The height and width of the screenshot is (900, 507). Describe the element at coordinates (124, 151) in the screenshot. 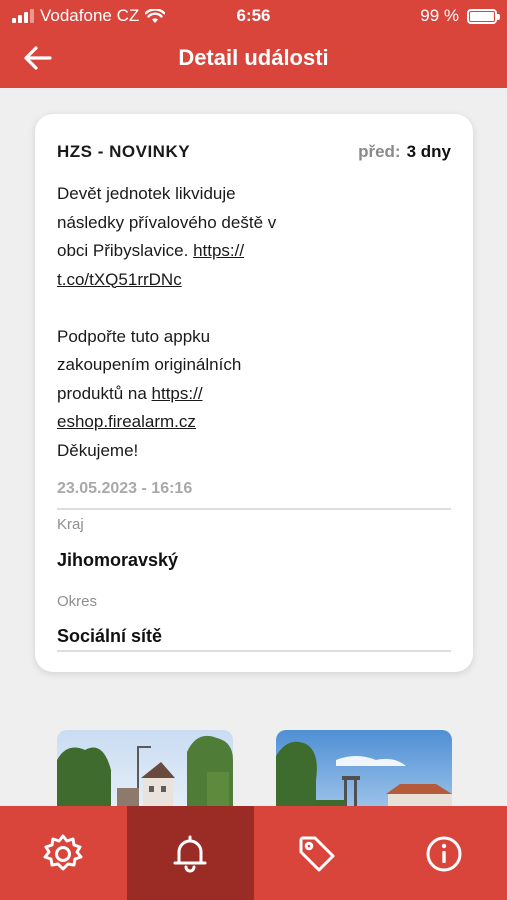

I see `event-source: HZS - NOVINKY` at that location.